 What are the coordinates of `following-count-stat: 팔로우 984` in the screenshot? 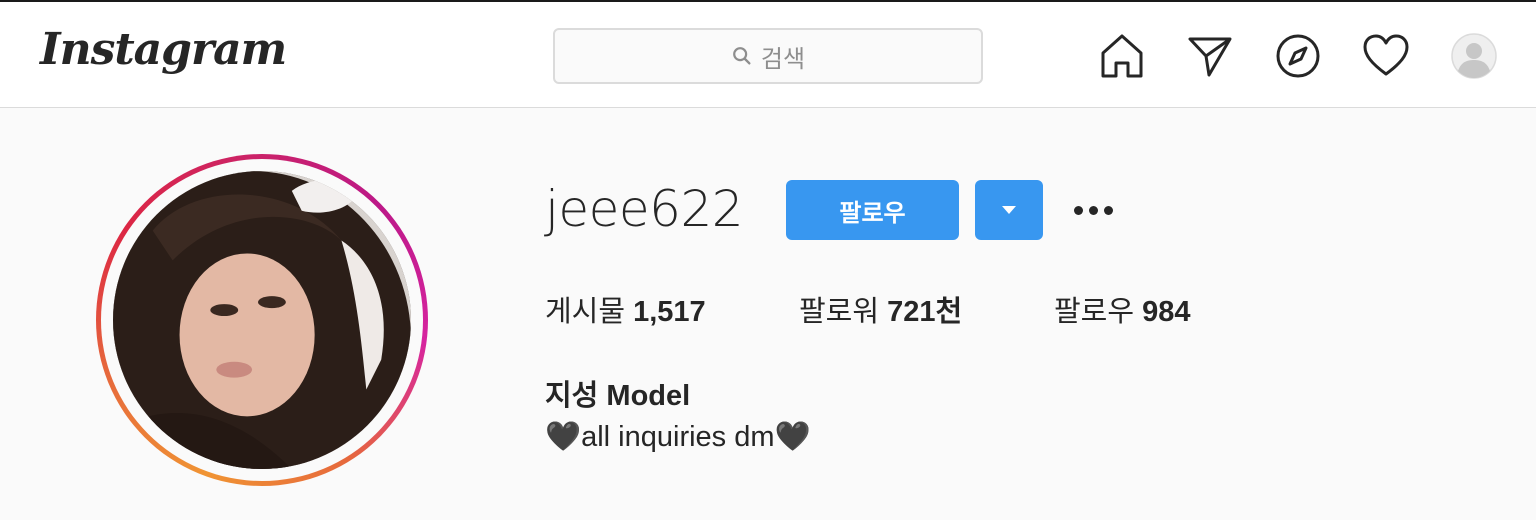 It's located at (1122, 309).